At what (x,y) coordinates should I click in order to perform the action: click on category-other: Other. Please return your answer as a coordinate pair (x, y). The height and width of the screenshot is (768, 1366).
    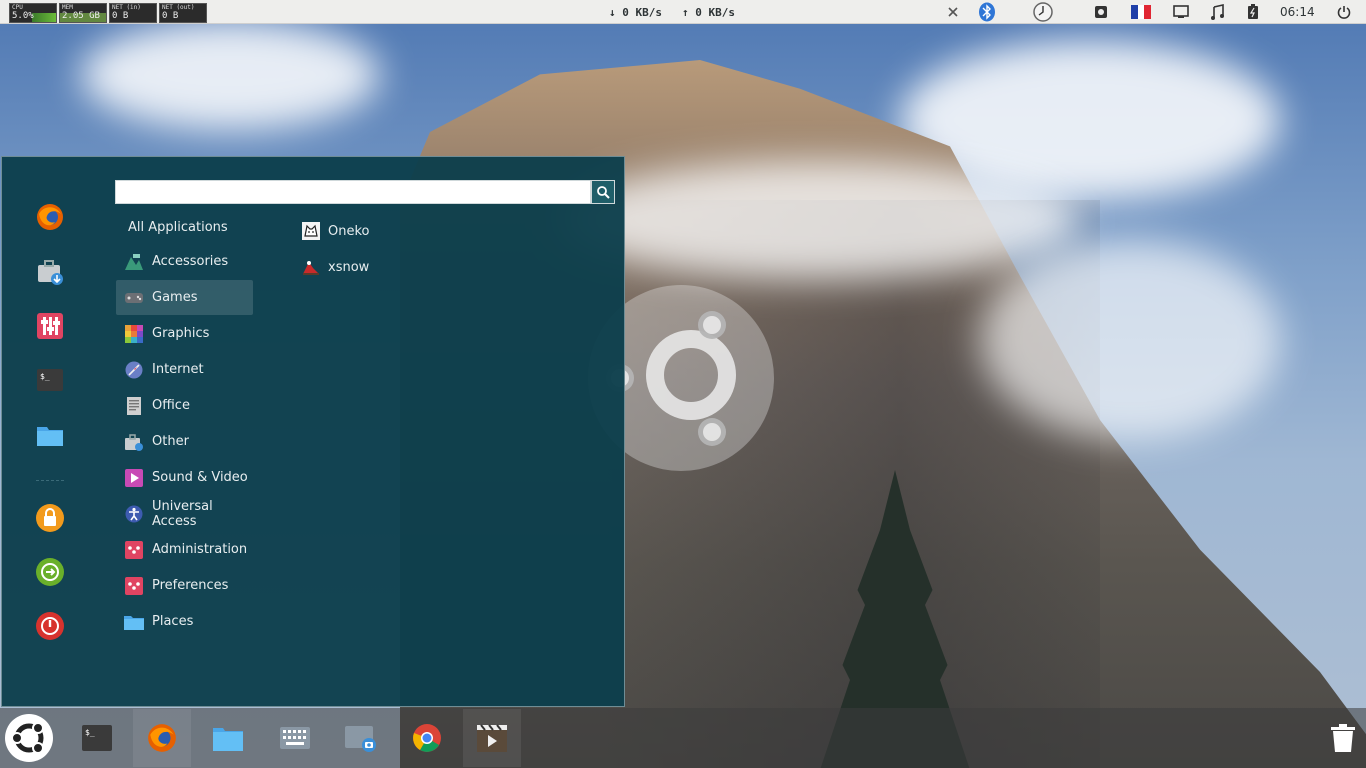
    Looking at the image, I should click on (184, 441).